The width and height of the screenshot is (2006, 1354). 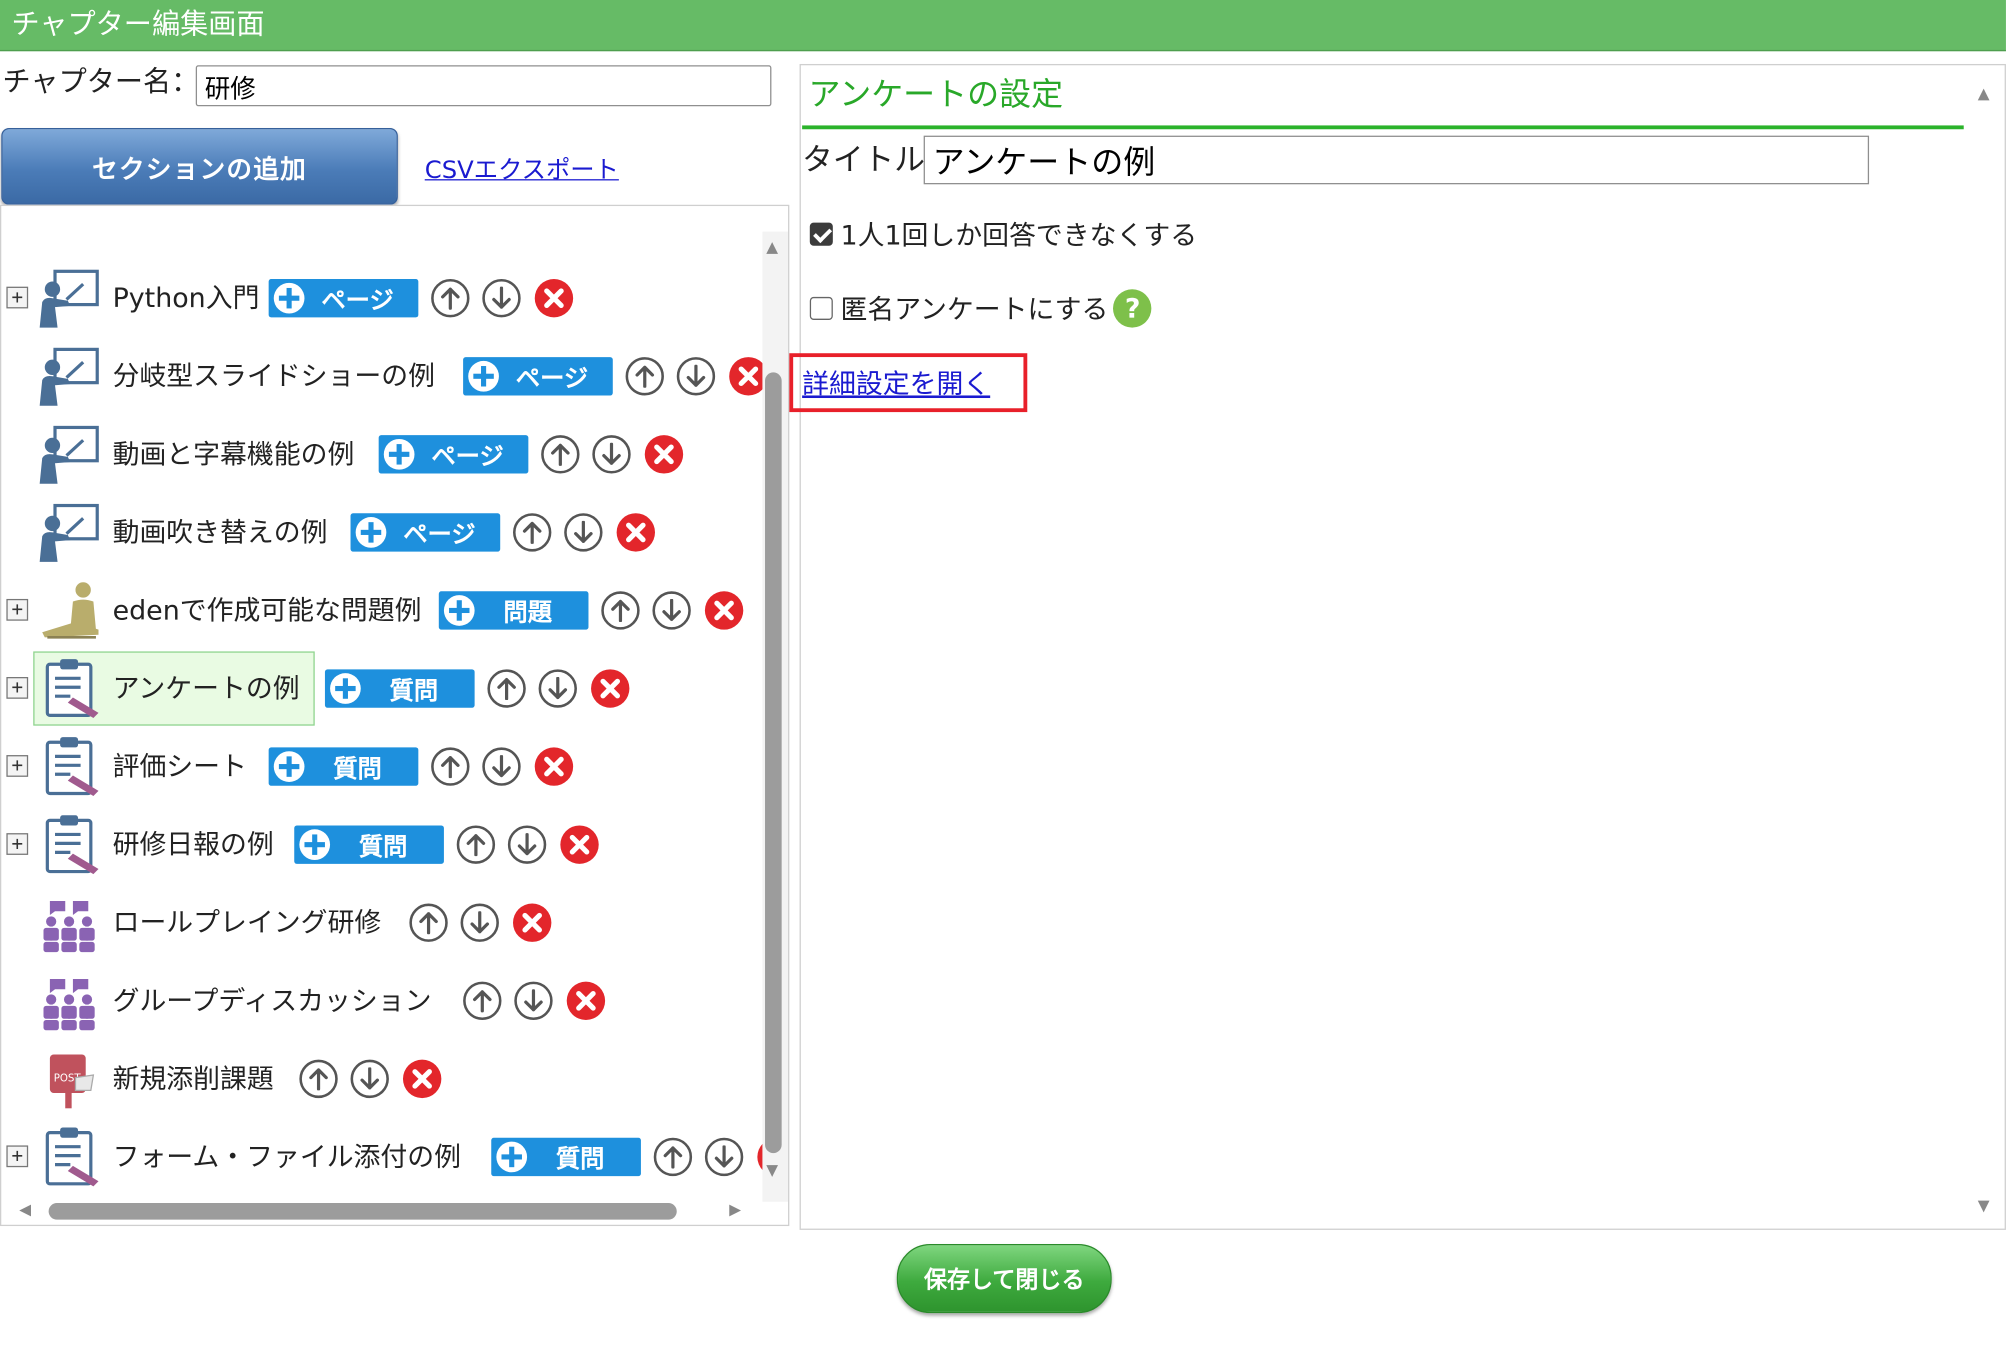 I want to click on help-icon: ?, so click(x=1132, y=308).